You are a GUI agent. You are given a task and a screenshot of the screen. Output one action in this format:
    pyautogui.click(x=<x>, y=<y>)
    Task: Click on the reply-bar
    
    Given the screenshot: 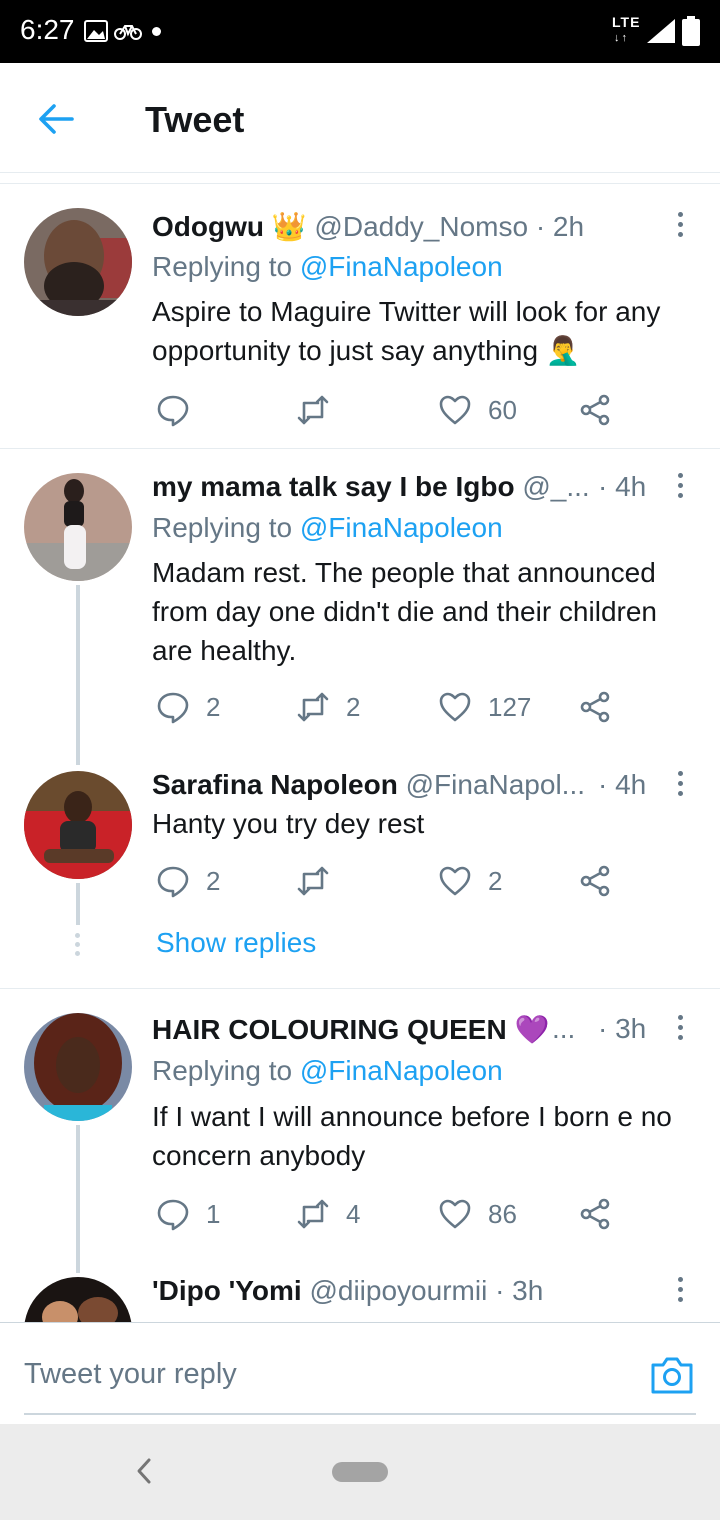 What is the action you would take?
    pyautogui.click(x=360, y=1373)
    